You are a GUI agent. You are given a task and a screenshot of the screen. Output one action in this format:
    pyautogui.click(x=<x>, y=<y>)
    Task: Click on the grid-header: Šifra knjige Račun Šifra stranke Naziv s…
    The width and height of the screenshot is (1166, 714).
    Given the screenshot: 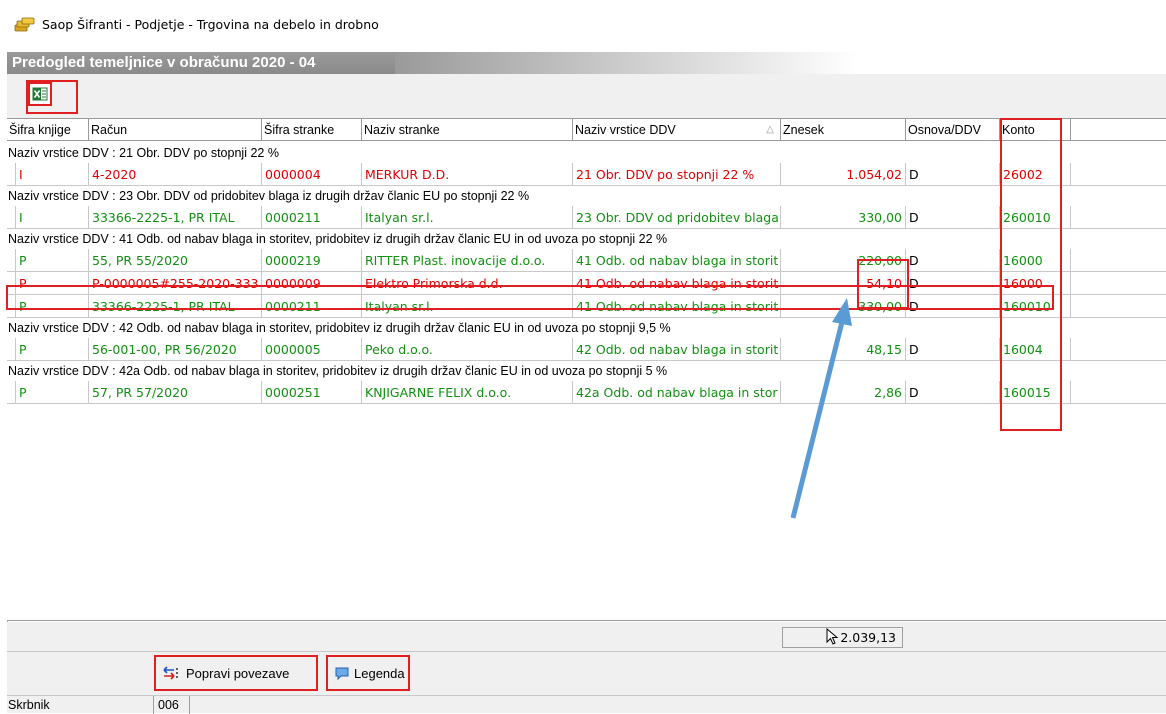 What is the action you would take?
    pyautogui.click(x=586, y=130)
    